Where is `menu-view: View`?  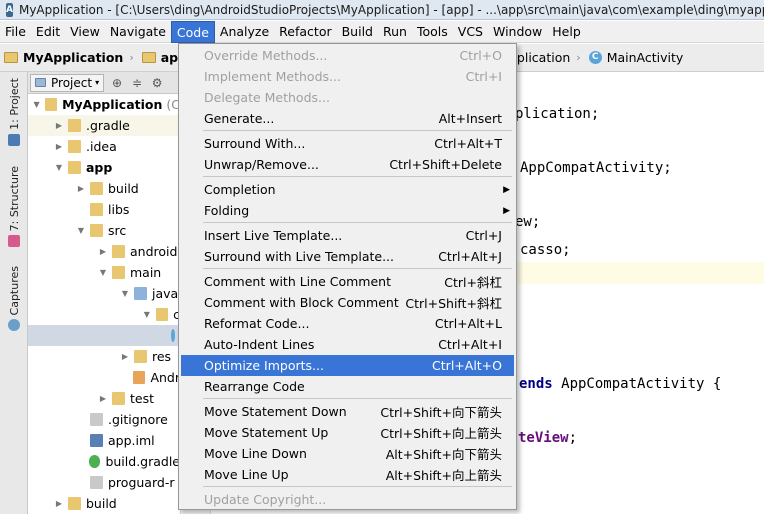 menu-view: View is located at coordinates (85, 32).